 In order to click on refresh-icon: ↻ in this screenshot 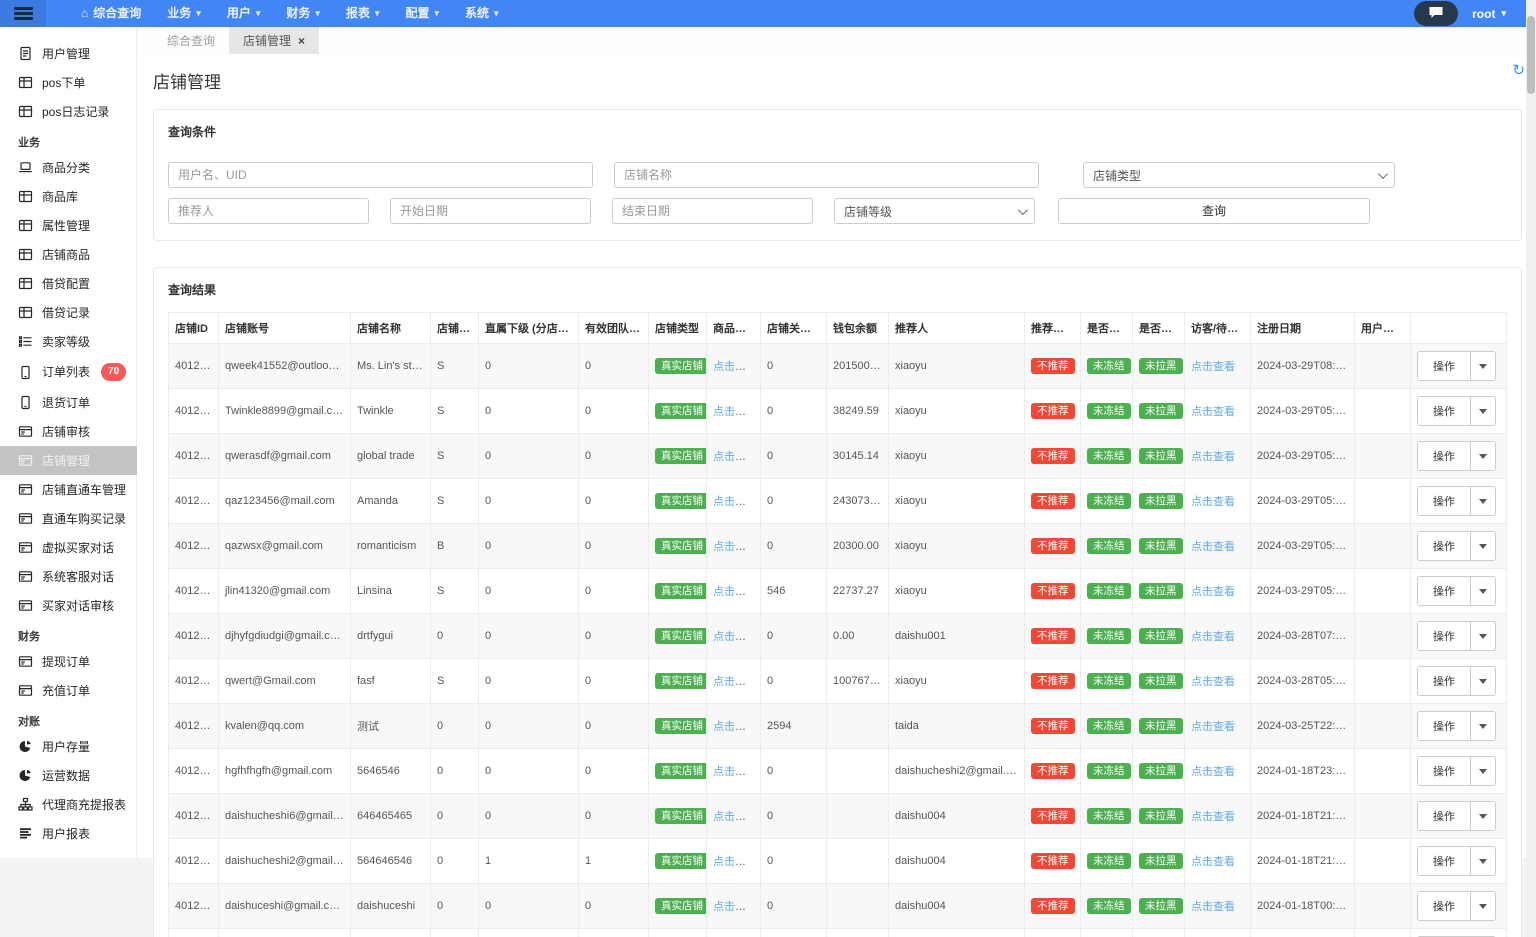, I will do `click(1518, 70)`.